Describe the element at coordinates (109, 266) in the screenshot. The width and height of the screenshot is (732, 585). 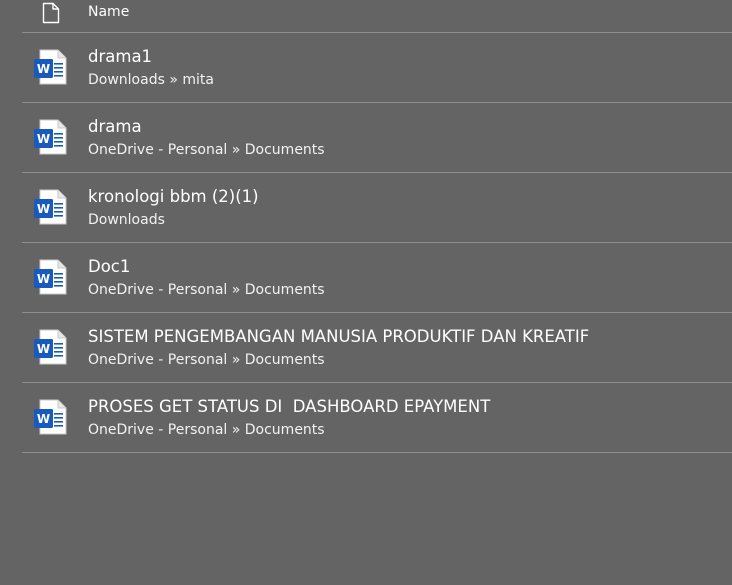
I see `file-title: Doc1` at that location.